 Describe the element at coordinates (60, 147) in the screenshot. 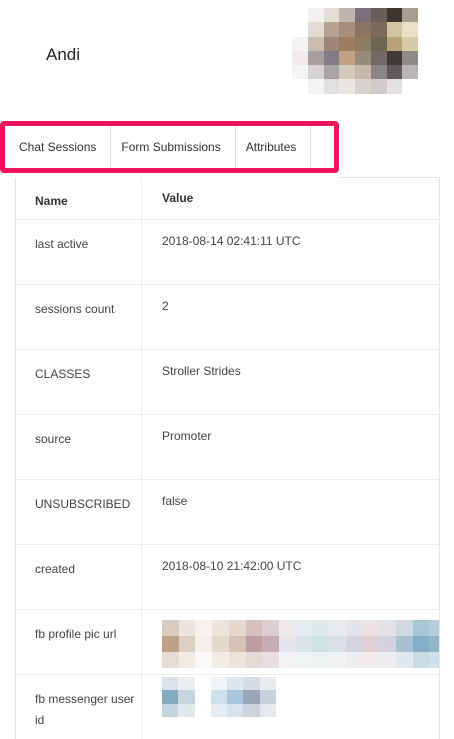

I see `tab-chat-sessions: Chat Sessions` at that location.